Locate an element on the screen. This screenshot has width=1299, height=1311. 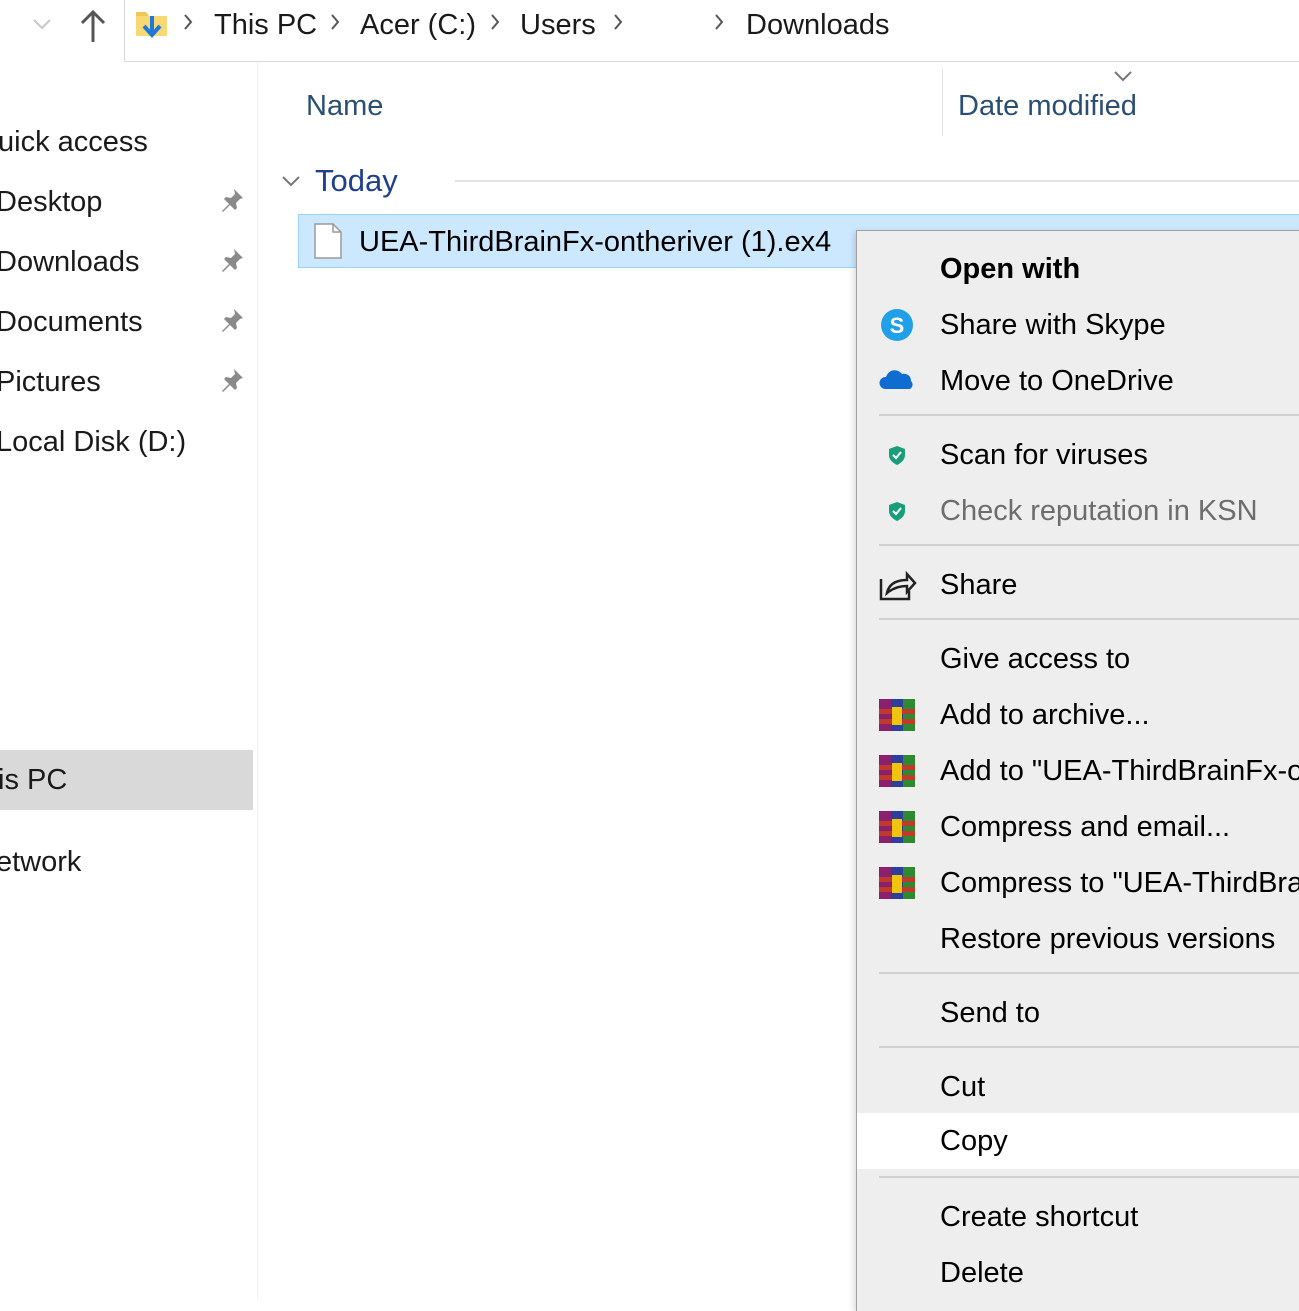
address-bar-row: This PC Acer (C:) Users Downloads is located at coordinates (649, 31).